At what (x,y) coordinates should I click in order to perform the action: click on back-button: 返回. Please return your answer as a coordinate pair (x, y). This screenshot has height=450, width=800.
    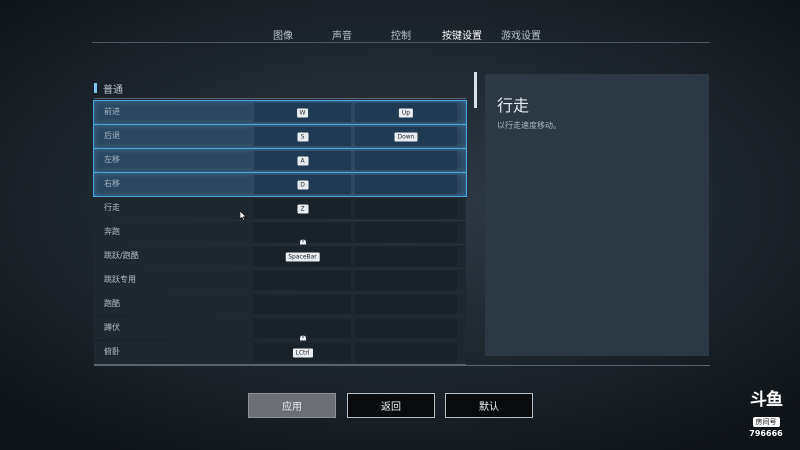
    Looking at the image, I should click on (391, 405).